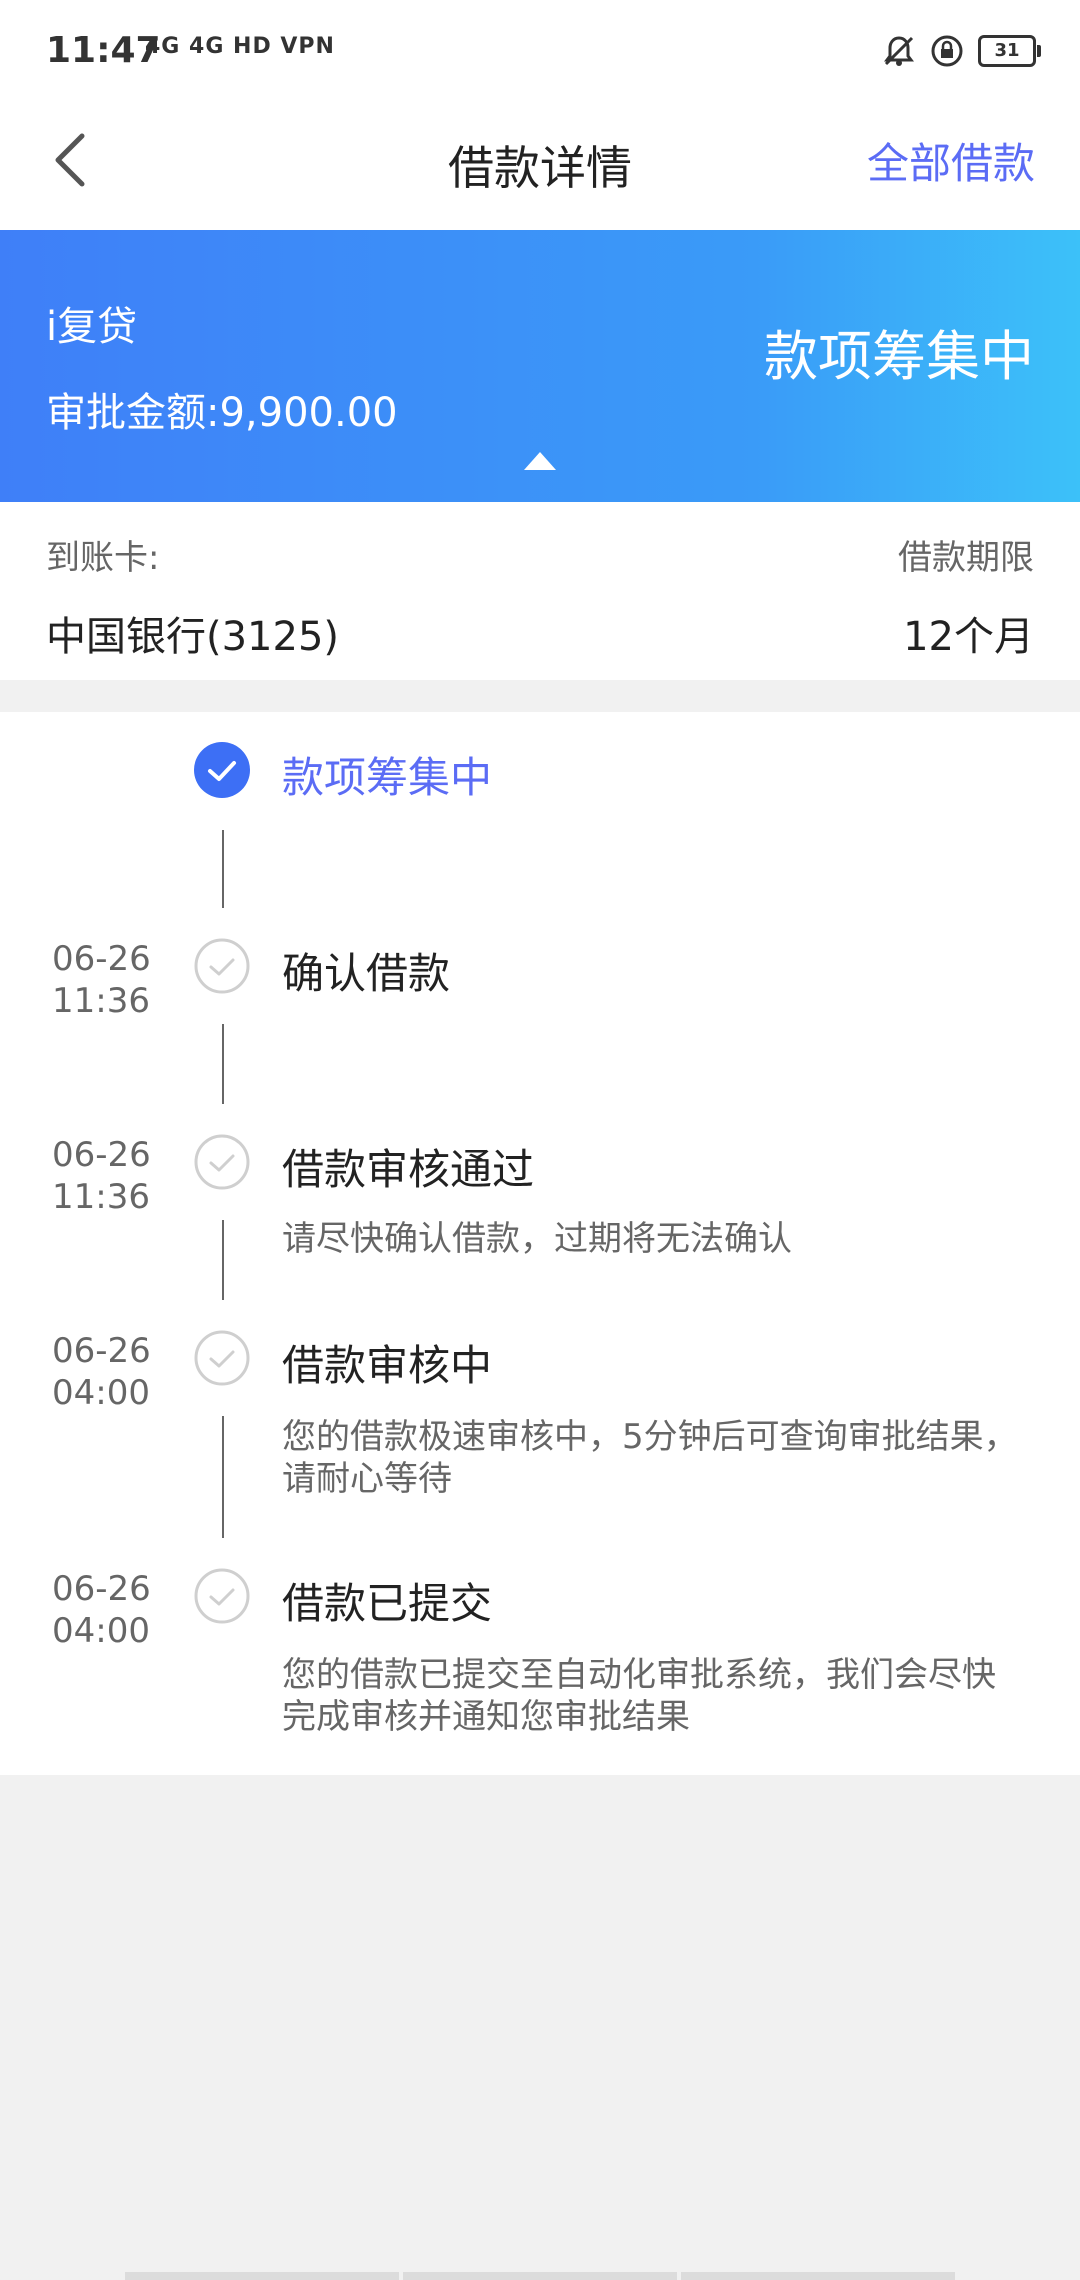 The height and width of the screenshot is (2280, 1080). Describe the element at coordinates (947, 51) in the screenshot. I see `lock-rotation-icon` at that location.